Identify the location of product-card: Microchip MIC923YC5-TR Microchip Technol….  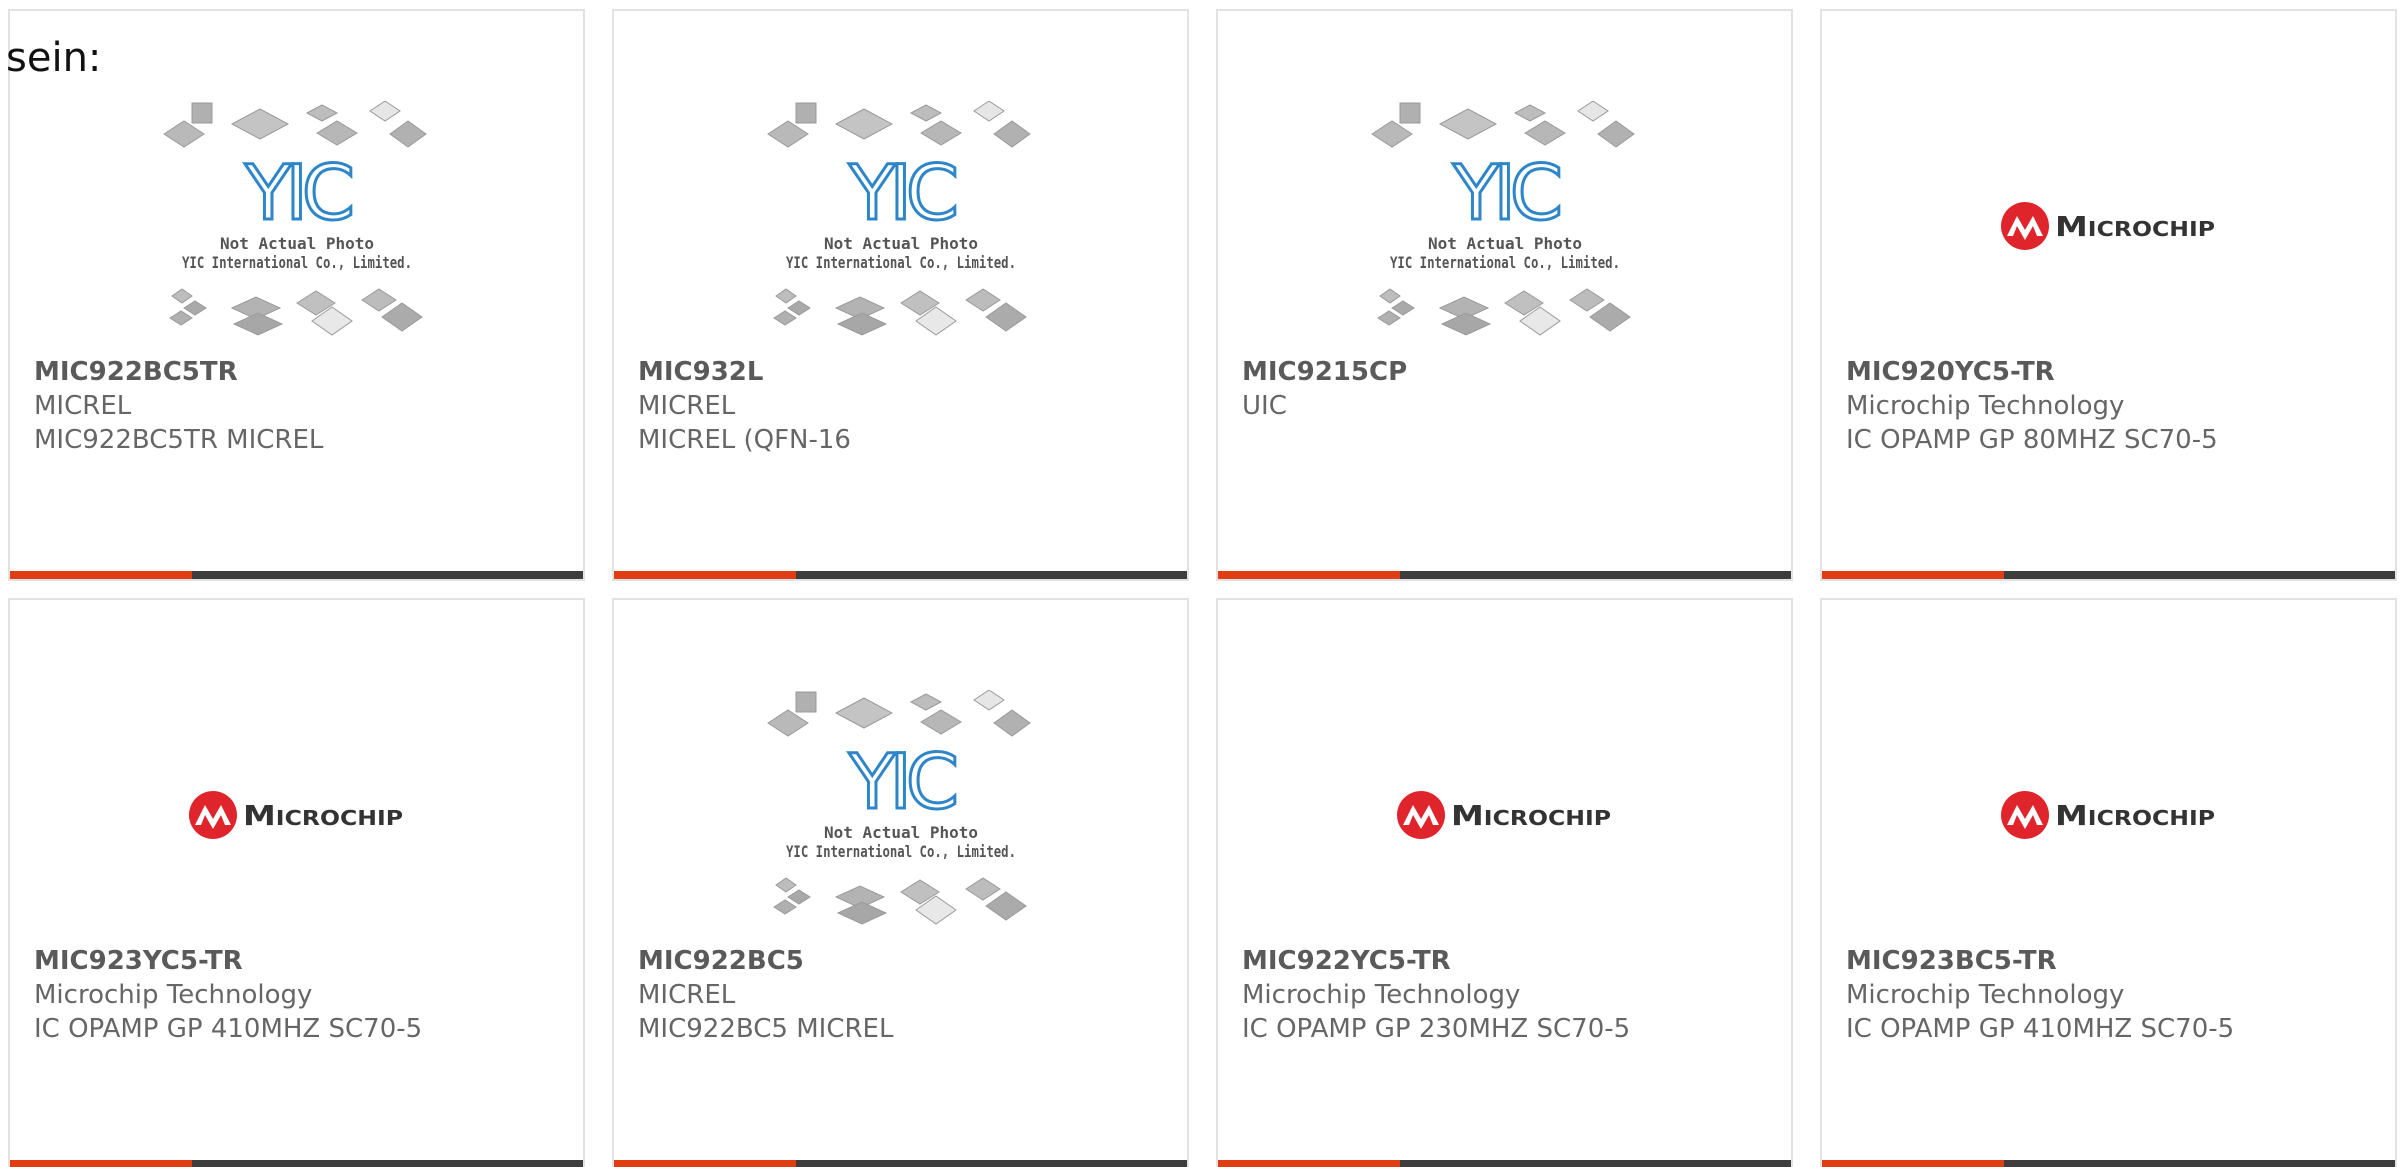
(296, 882).